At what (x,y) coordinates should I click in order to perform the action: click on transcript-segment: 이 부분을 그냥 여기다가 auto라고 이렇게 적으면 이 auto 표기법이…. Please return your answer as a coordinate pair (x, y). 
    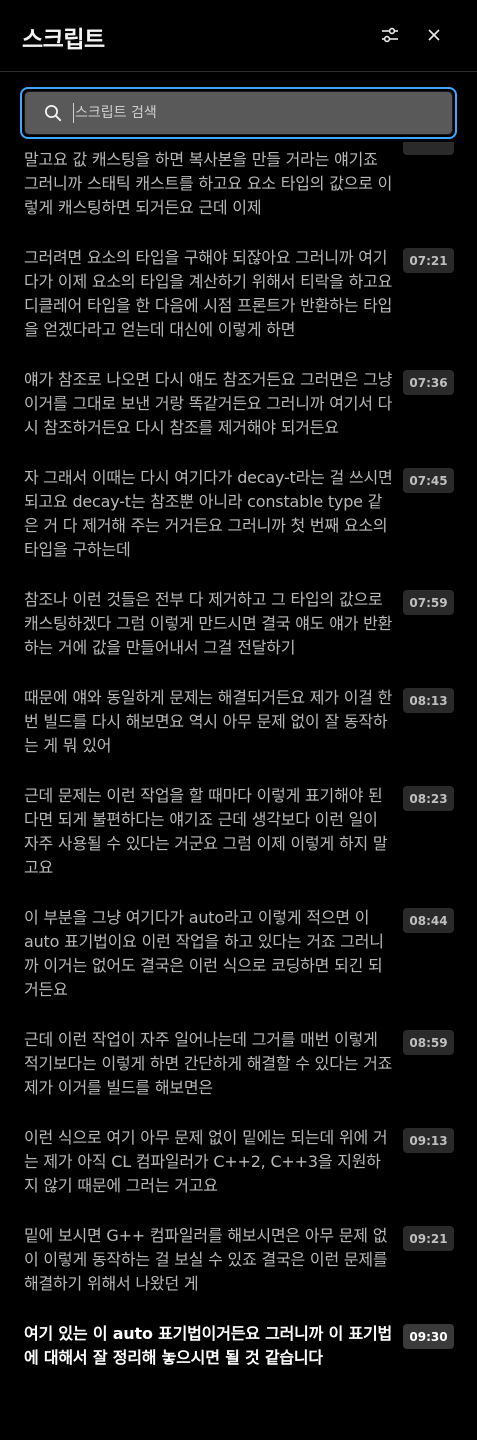
    Looking at the image, I should click on (239, 954).